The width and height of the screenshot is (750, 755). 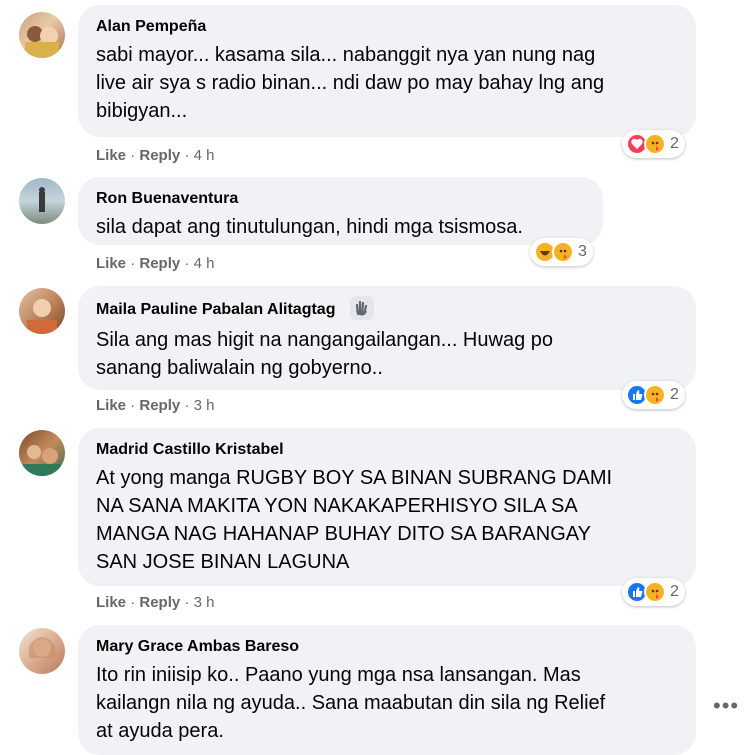 I want to click on reaction-count: 3, so click(x=582, y=251).